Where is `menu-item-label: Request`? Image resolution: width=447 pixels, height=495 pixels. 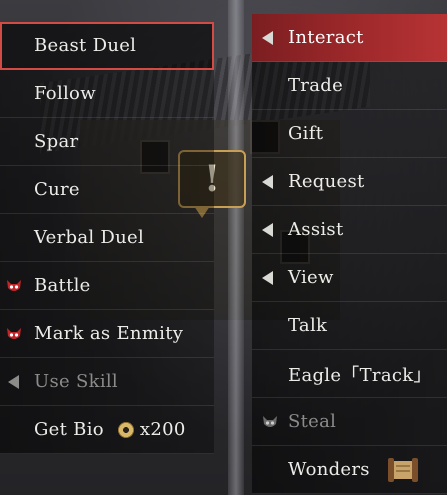 menu-item-label: Request is located at coordinates (326, 181).